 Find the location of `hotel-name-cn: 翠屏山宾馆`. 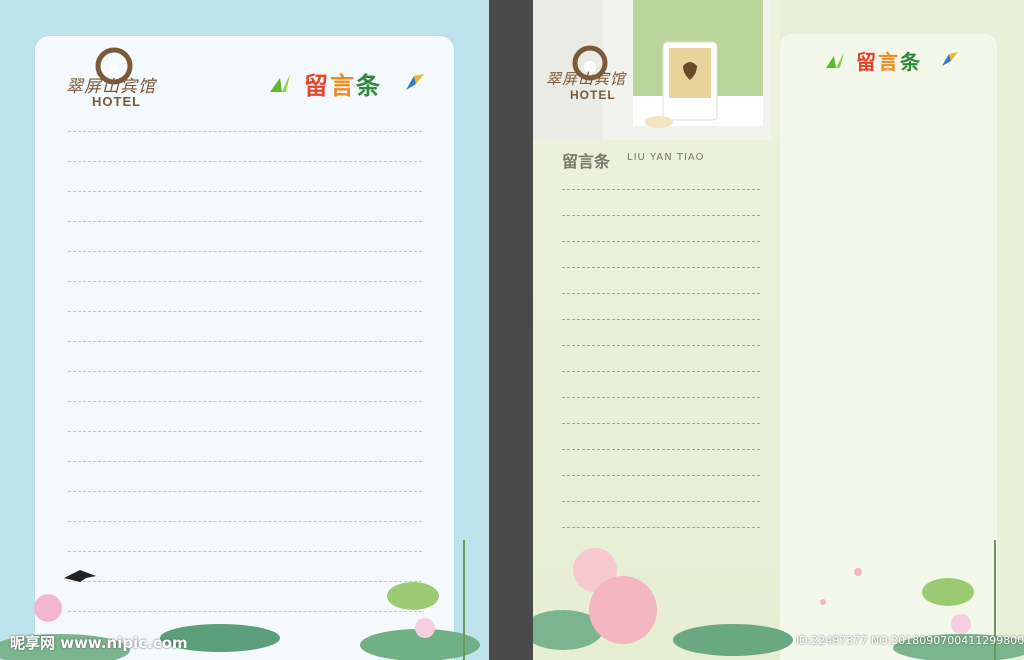

hotel-name-cn: 翠屏山宾馆 is located at coordinates (586, 79).